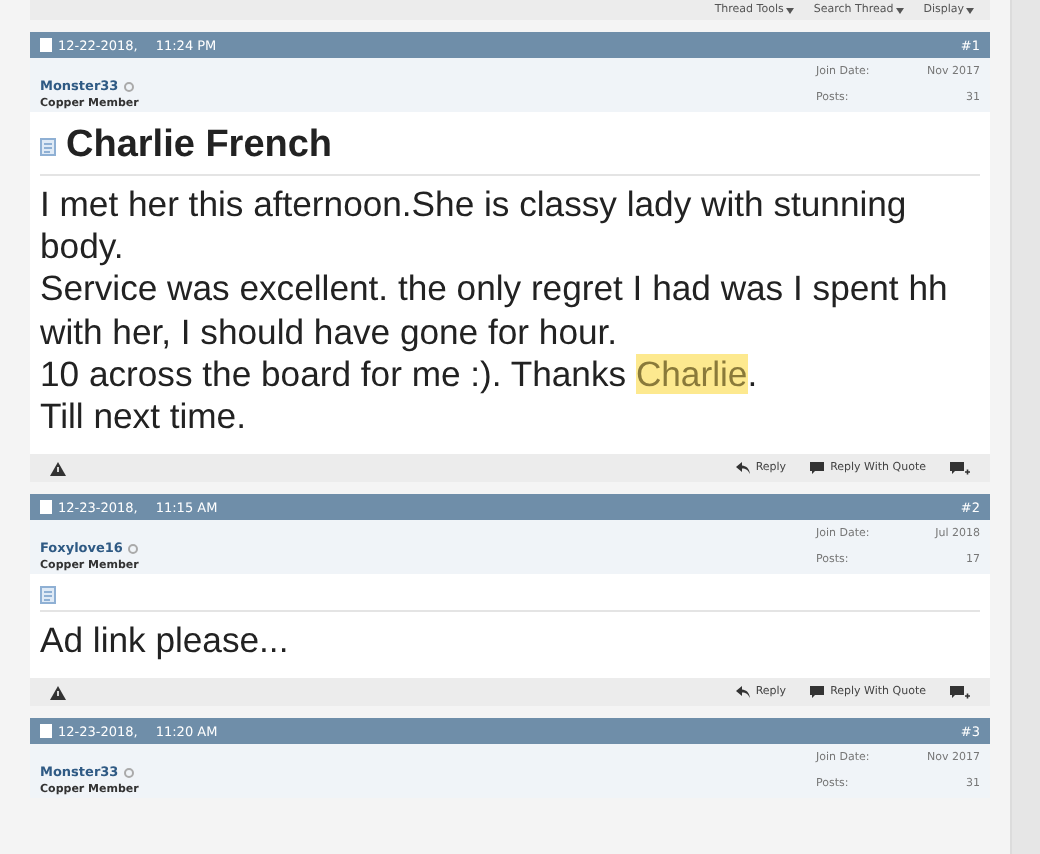 Image resolution: width=1040 pixels, height=854 pixels. What do you see at coordinates (495, 311) in the screenshot?
I see `message-text: Service was excellent. the only regret I had was I spent hh with her, I should have gone for hour.` at bounding box center [495, 311].